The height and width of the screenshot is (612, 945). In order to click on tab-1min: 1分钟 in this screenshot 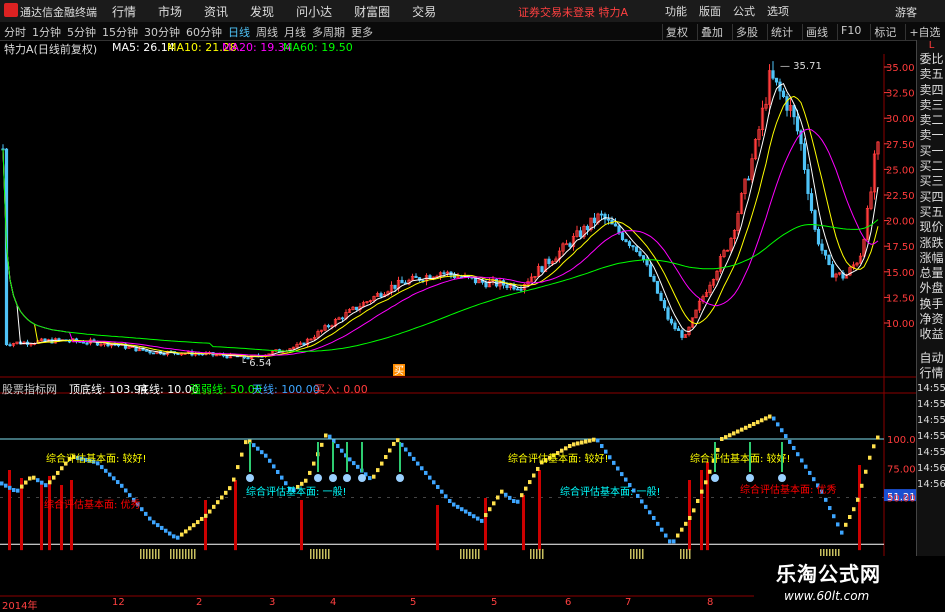, I will do `click(46, 32)`.